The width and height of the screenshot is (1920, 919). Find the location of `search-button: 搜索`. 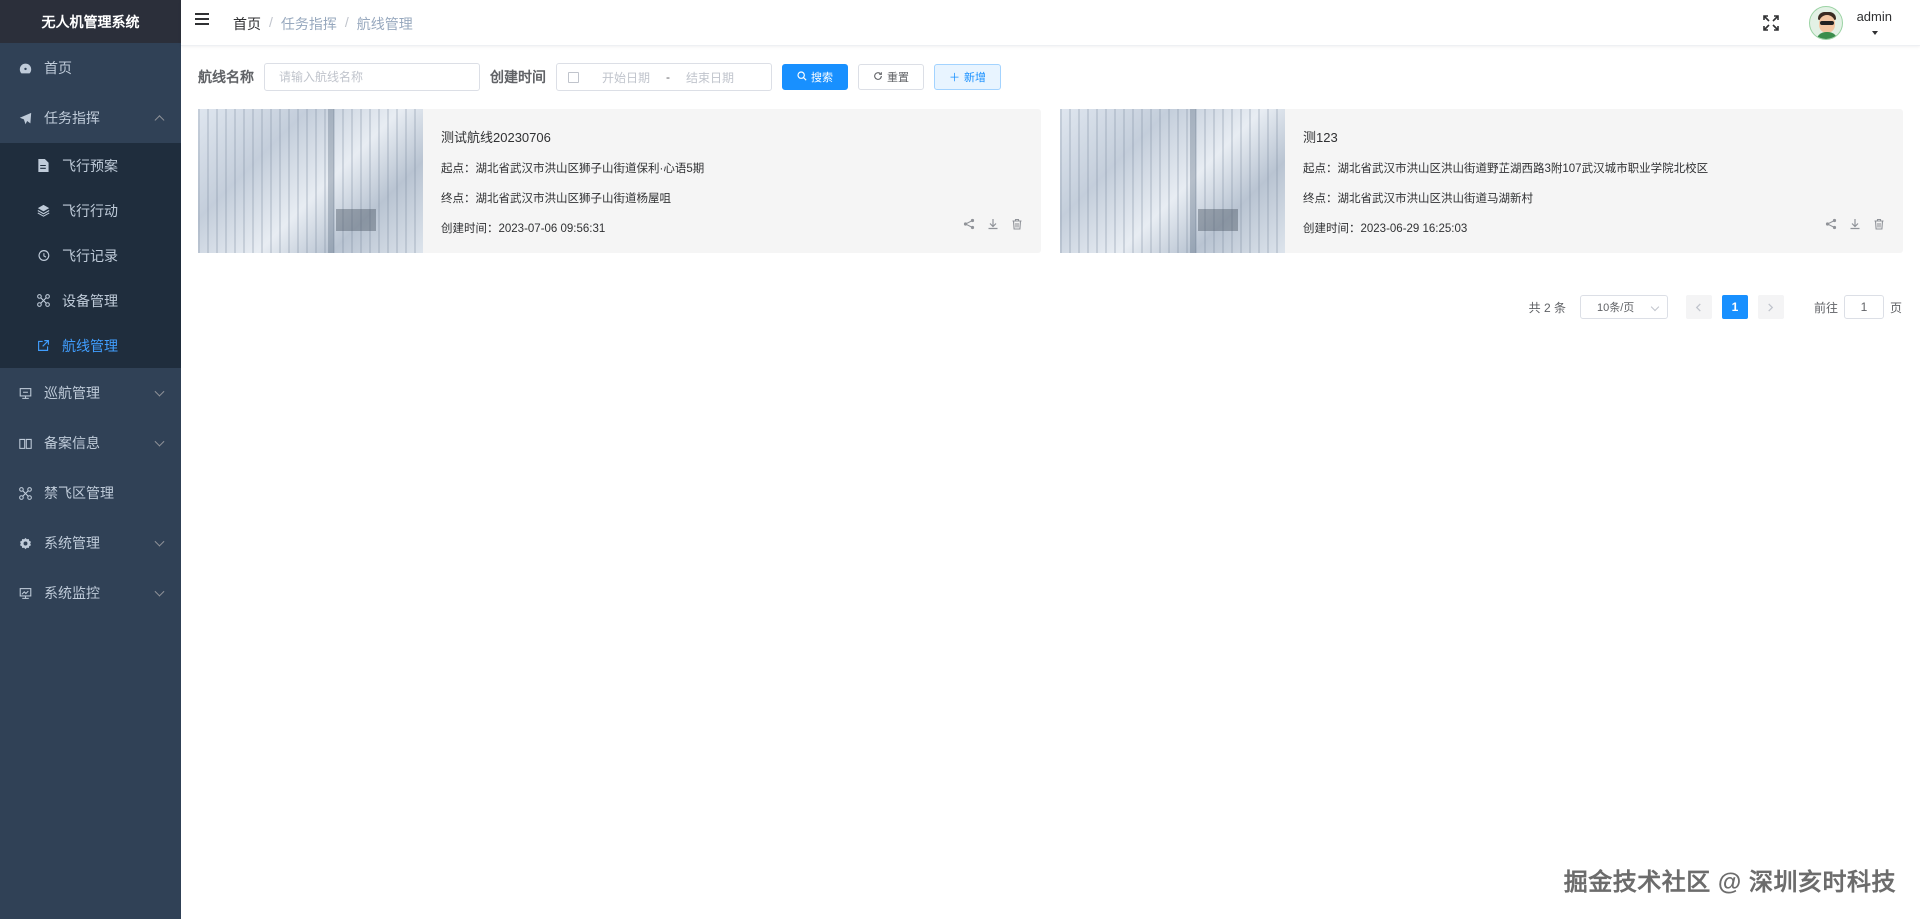

search-button: 搜索 is located at coordinates (815, 77).